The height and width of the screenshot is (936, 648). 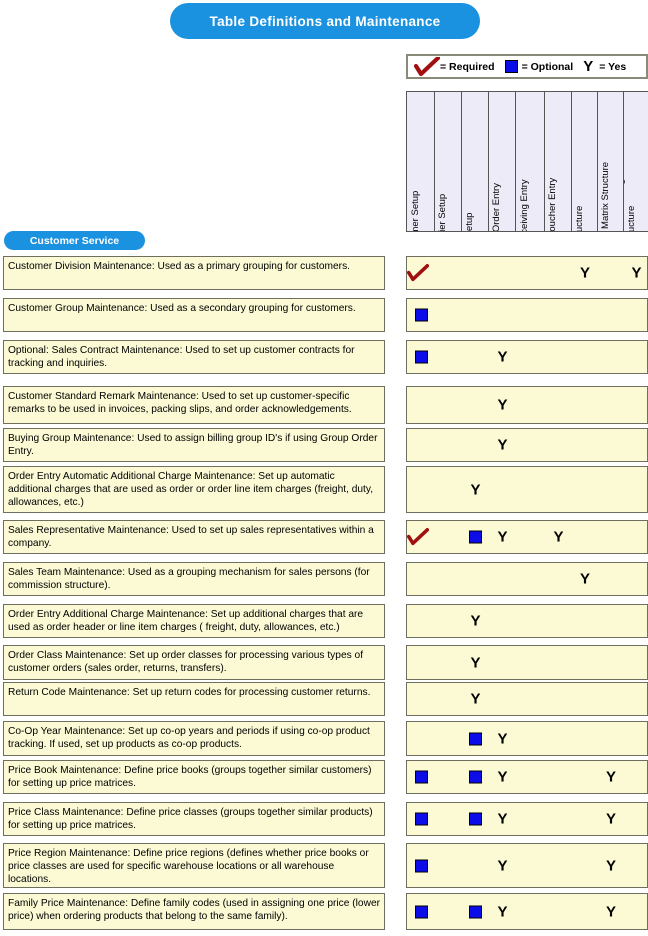 What do you see at coordinates (475, 161) in the screenshot?
I see `column-header-2: Product / Product-Location Setup` at bounding box center [475, 161].